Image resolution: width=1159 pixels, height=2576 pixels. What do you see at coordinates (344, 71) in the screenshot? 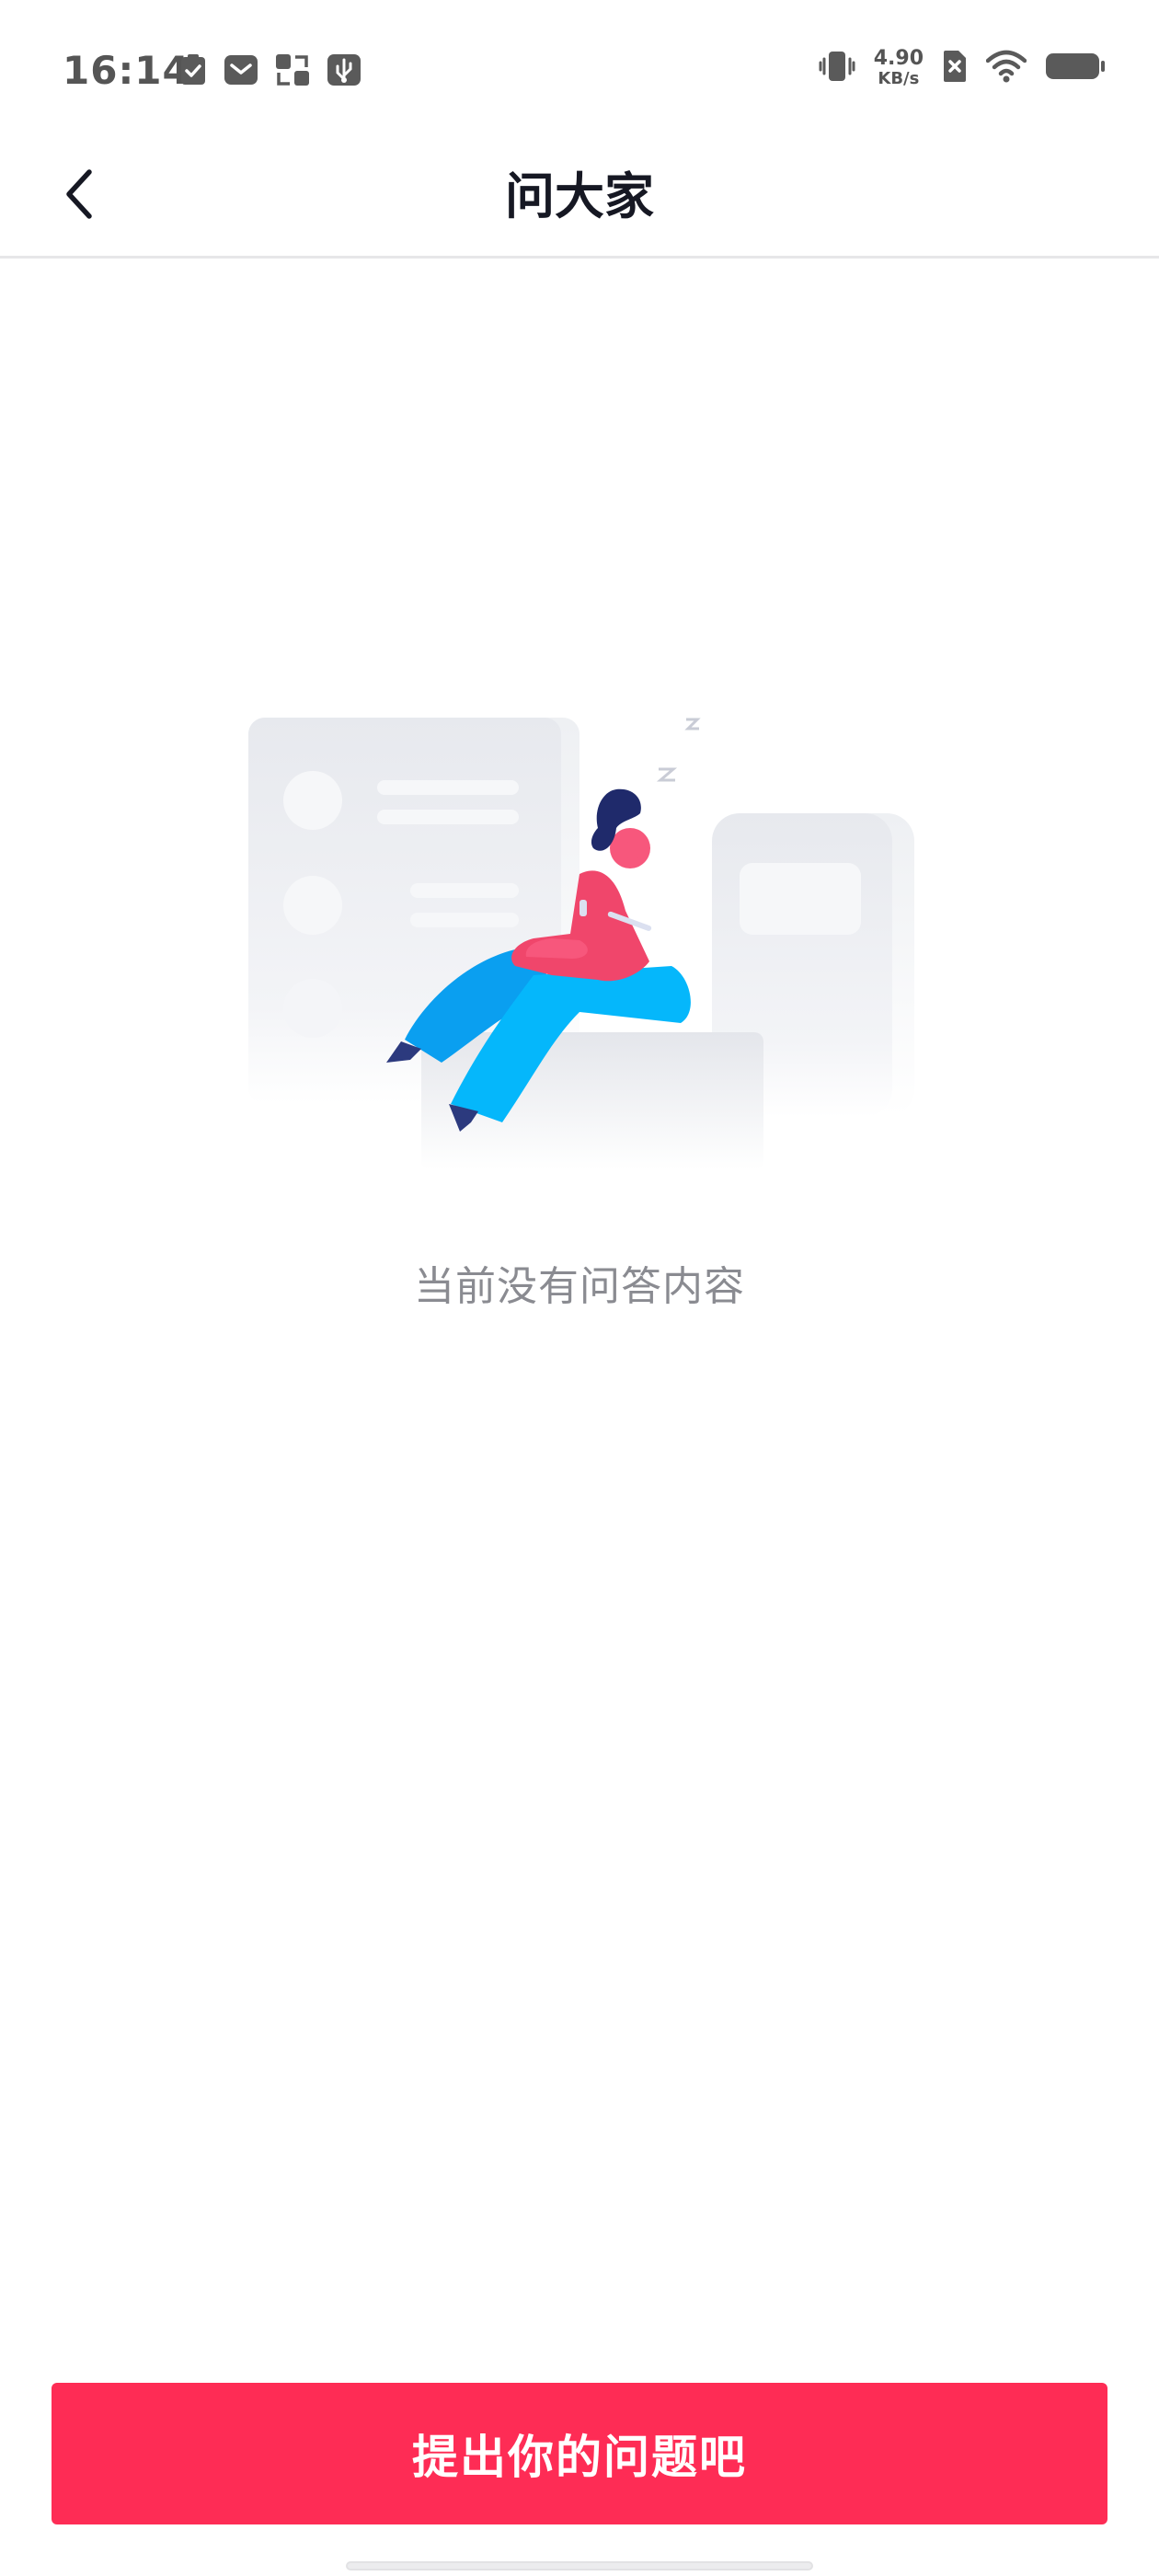
I see `usb-debug-icon` at bounding box center [344, 71].